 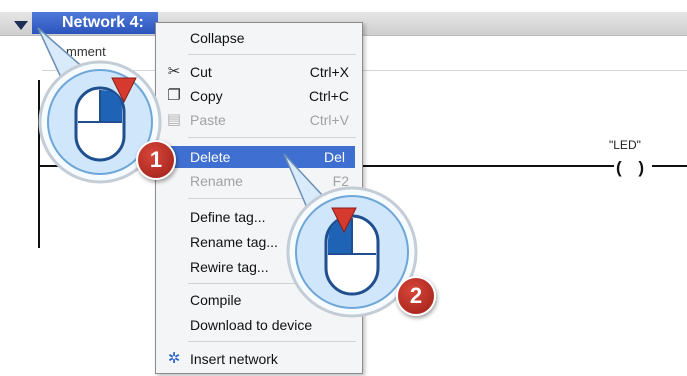 I want to click on menu-item-copy: ❐ Copy Ctrl+C, so click(x=258, y=96).